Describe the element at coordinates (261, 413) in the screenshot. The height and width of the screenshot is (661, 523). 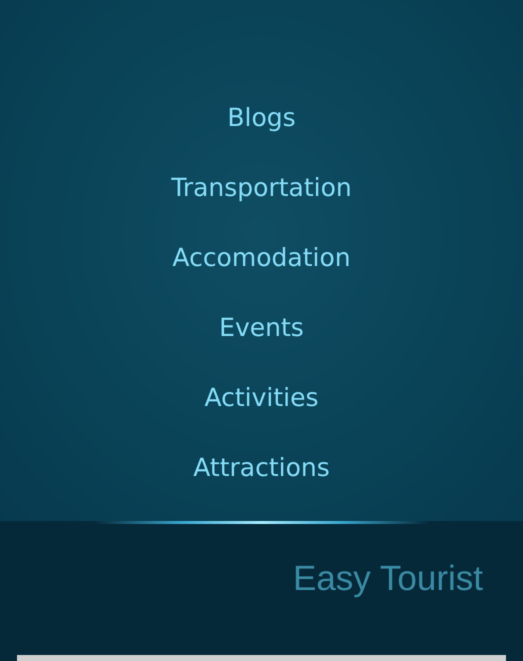
I see `menu-link: Activities` at that location.